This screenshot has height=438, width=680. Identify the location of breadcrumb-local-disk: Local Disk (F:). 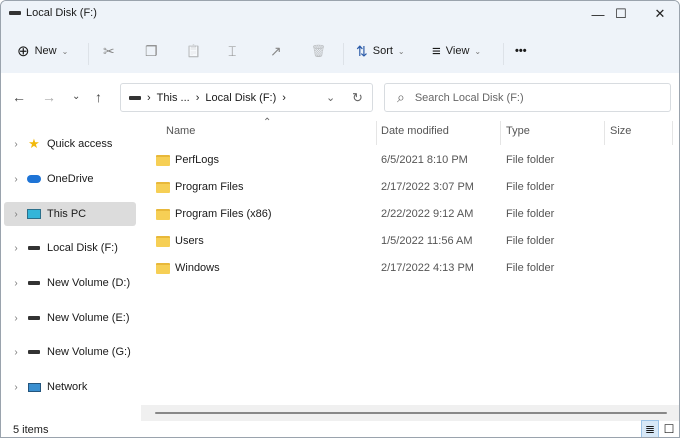
(240, 98).